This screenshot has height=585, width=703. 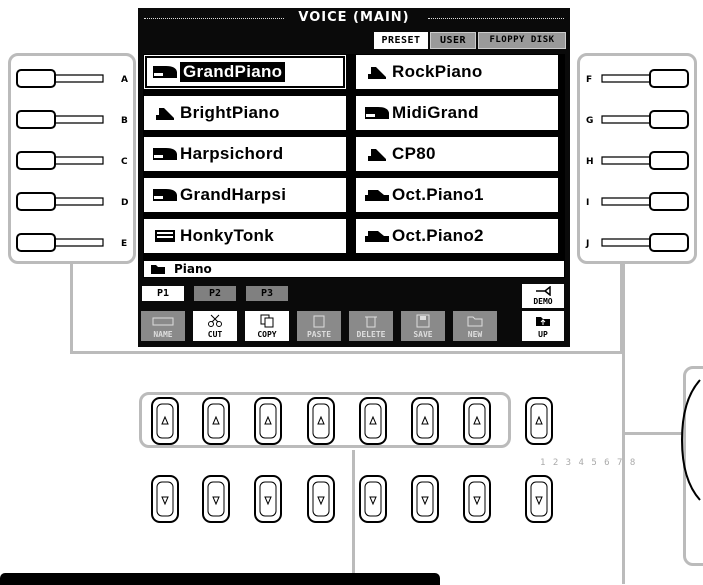 What do you see at coordinates (124, 244) in the screenshot?
I see `button-letter: E` at bounding box center [124, 244].